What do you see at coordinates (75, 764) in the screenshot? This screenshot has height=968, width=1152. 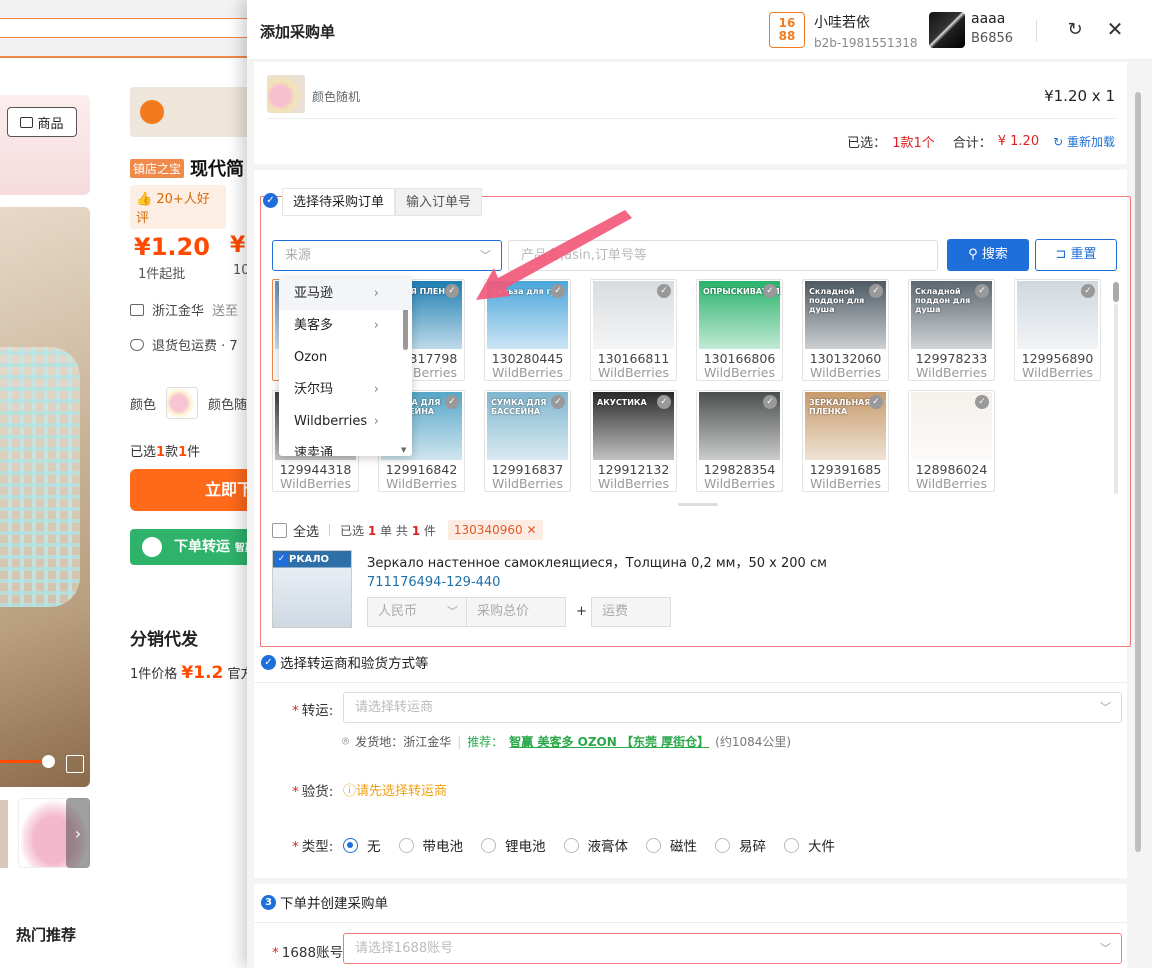 I see `expand-icon` at bounding box center [75, 764].